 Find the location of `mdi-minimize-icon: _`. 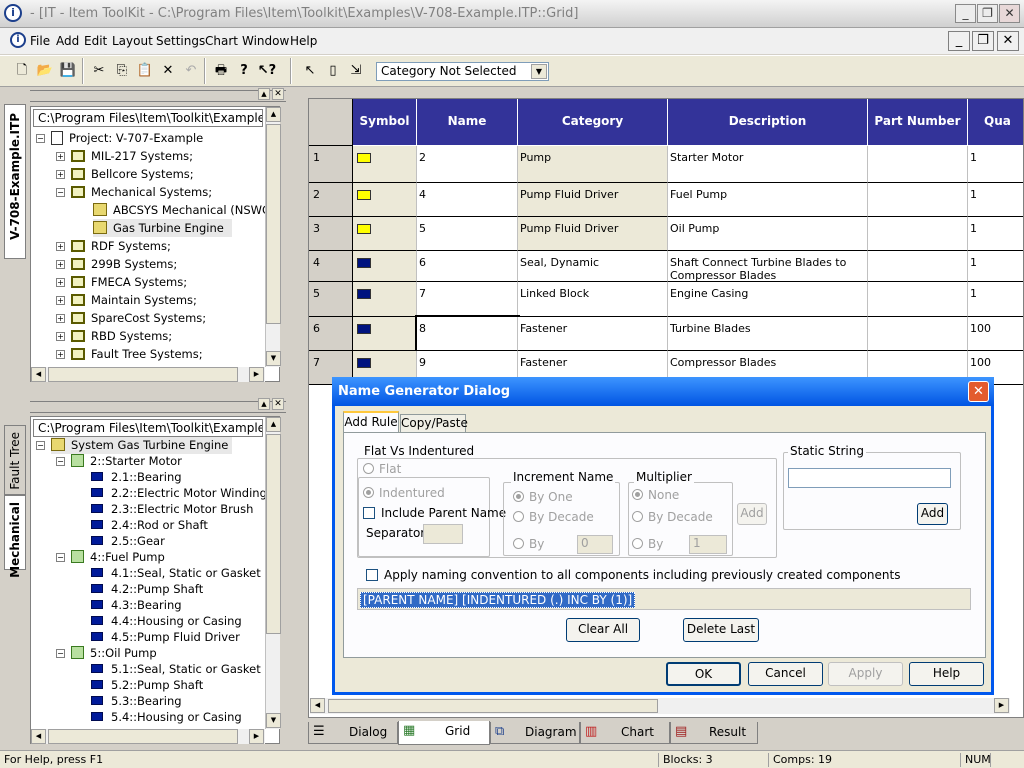

mdi-minimize-icon: _ is located at coordinates (959, 41).